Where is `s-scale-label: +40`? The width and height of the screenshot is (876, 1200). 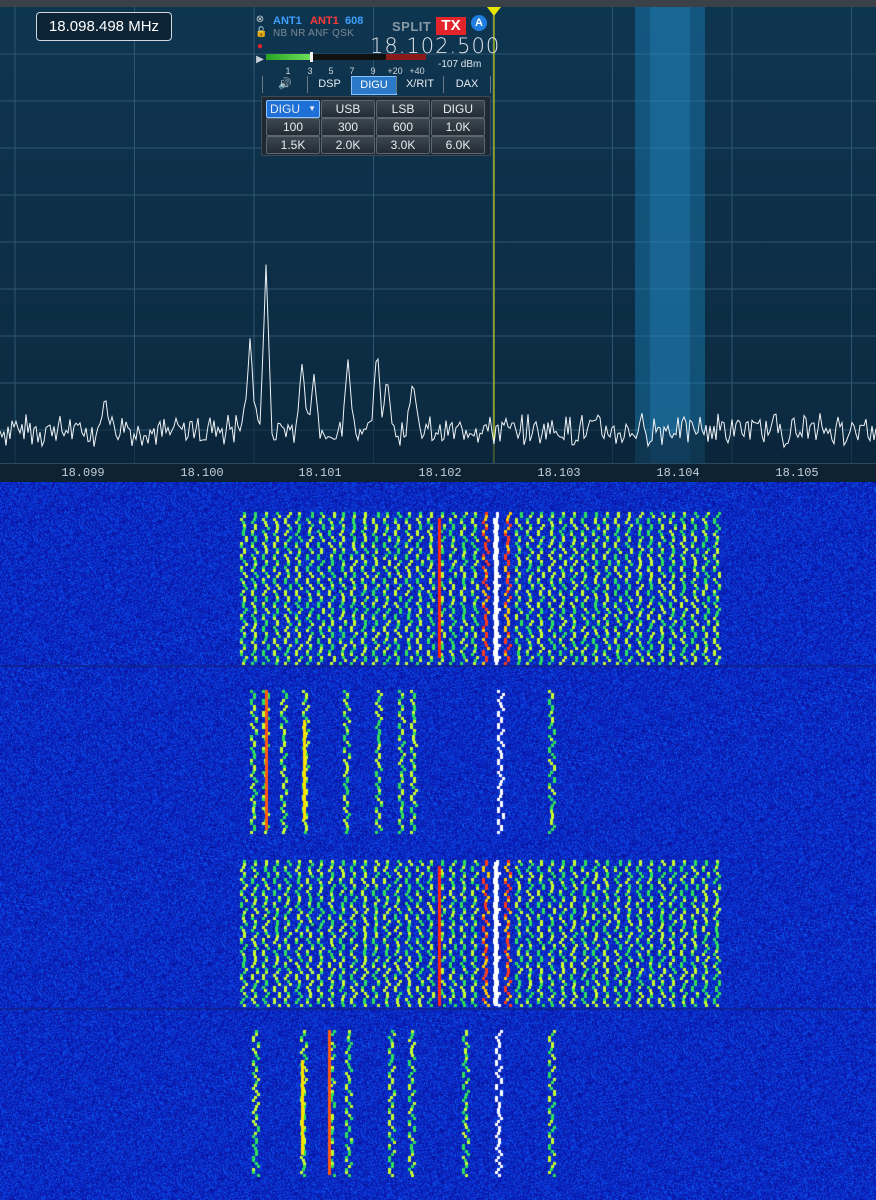
s-scale-label: +40 is located at coordinates (417, 71).